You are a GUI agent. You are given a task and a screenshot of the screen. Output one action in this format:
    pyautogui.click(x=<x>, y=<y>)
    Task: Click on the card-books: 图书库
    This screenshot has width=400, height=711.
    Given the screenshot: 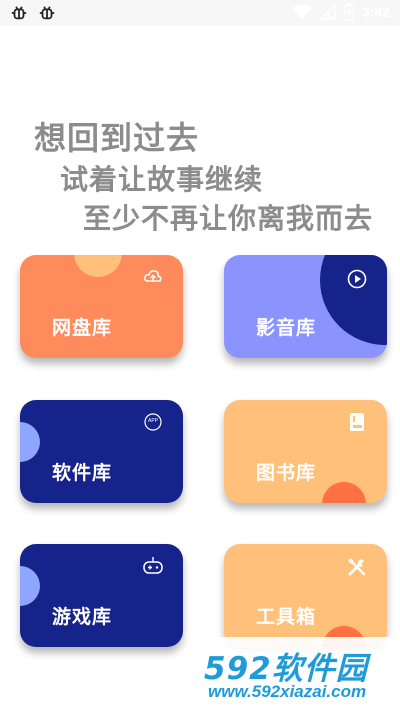 What is the action you would take?
    pyautogui.click(x=305, y=451)
    